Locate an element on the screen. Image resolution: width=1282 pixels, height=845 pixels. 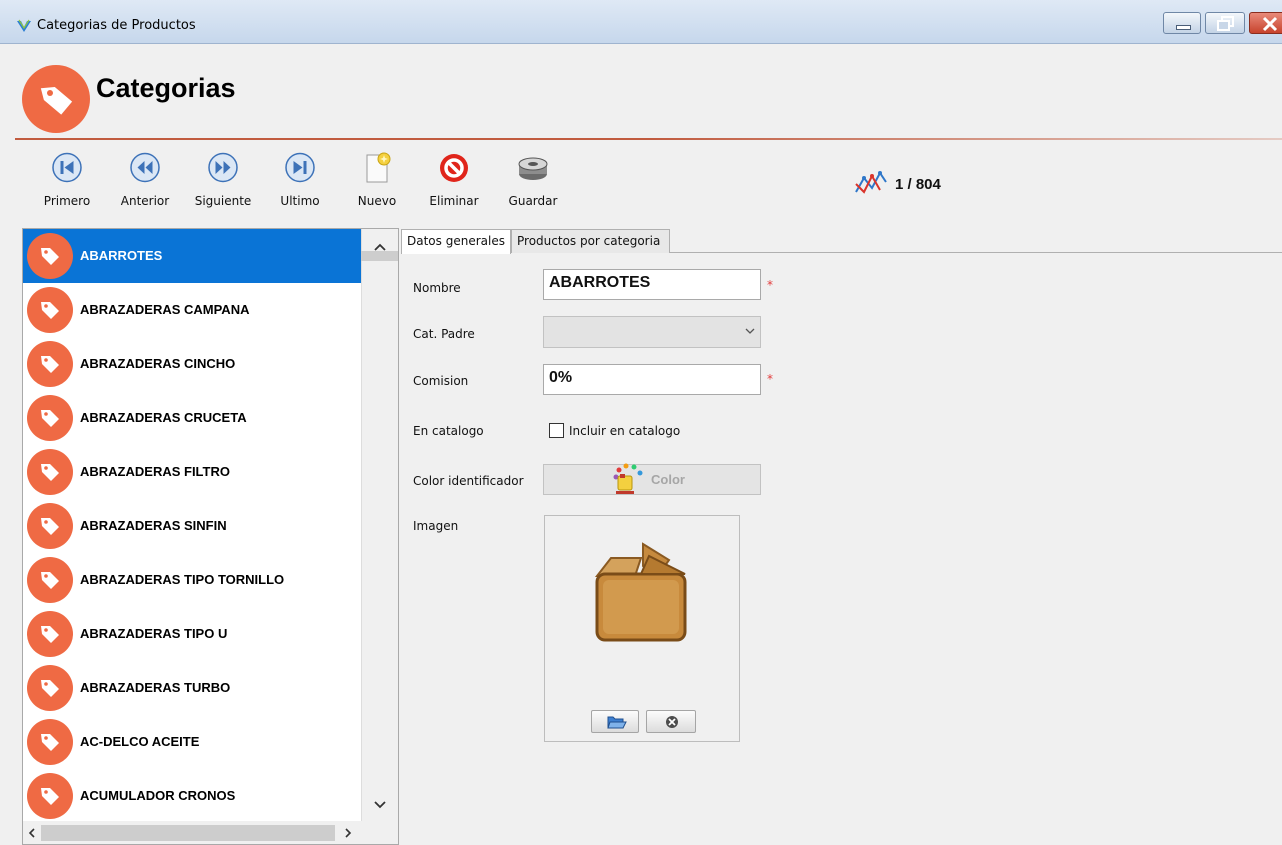
close-button is located at coordinates (1265, 23).